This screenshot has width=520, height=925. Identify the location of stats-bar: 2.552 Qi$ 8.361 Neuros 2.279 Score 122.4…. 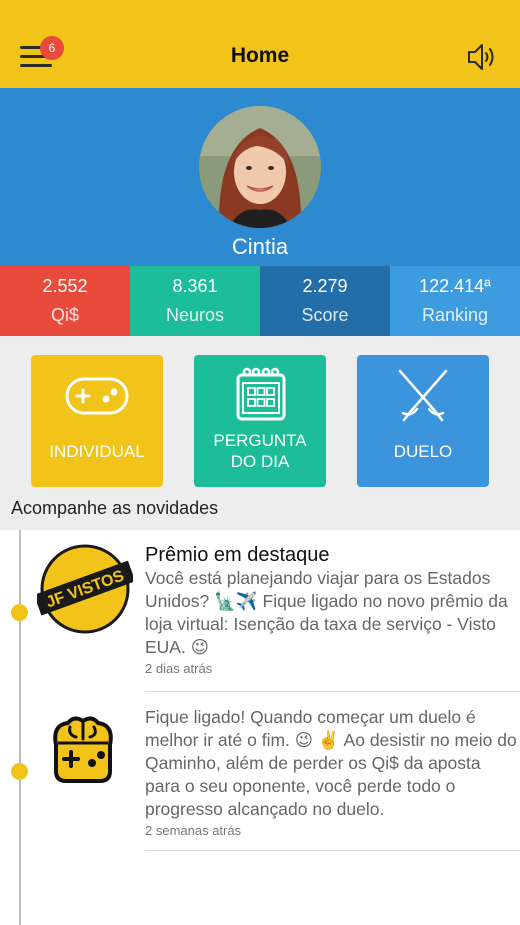
(260, 301).